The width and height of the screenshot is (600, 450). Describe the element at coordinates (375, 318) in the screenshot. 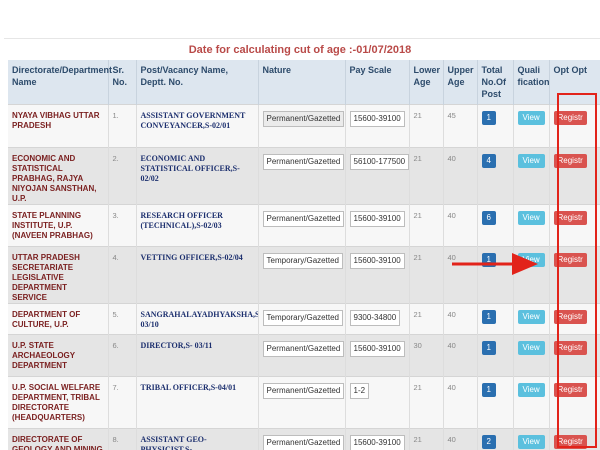

I see `pay-scale-field: 9300-34800` at that location.